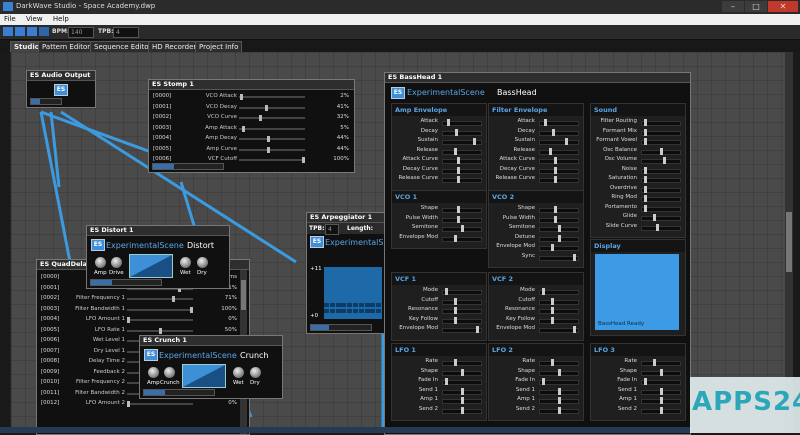  Describe the element at coordinates (34, 19) in the screenshot. I see `menu-view: View` at that location.